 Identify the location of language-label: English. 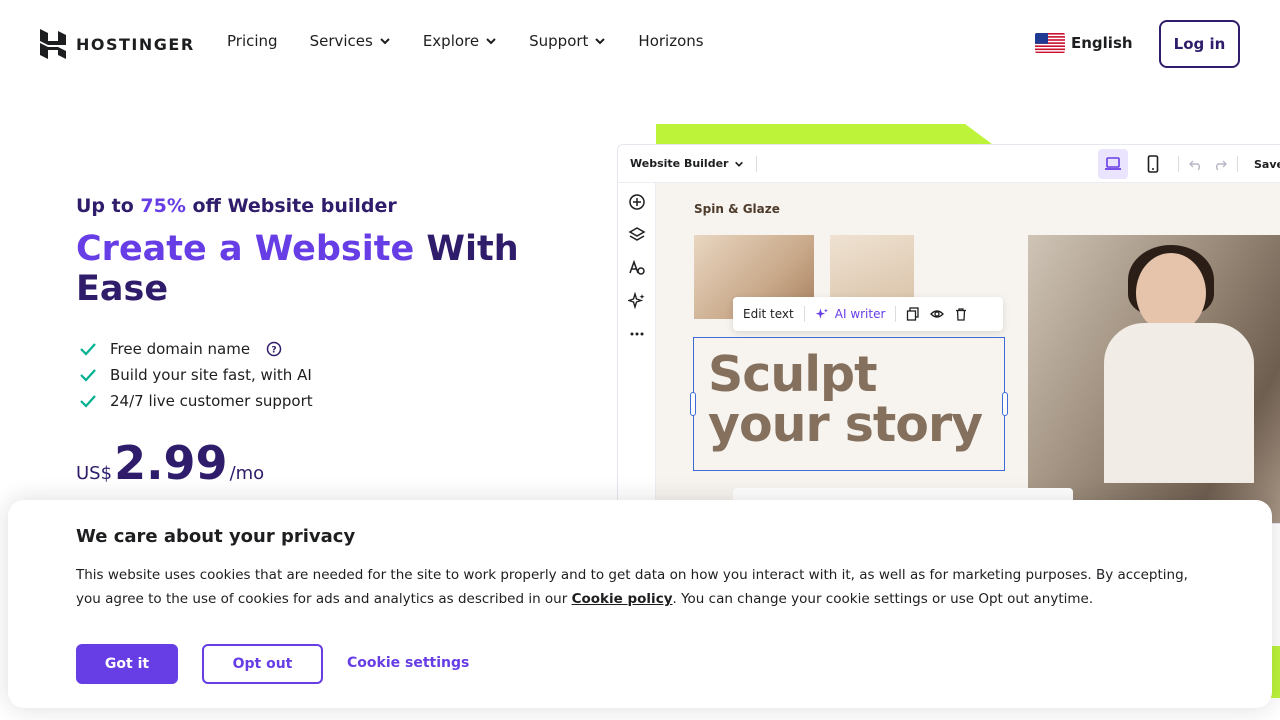
(1102, 43).